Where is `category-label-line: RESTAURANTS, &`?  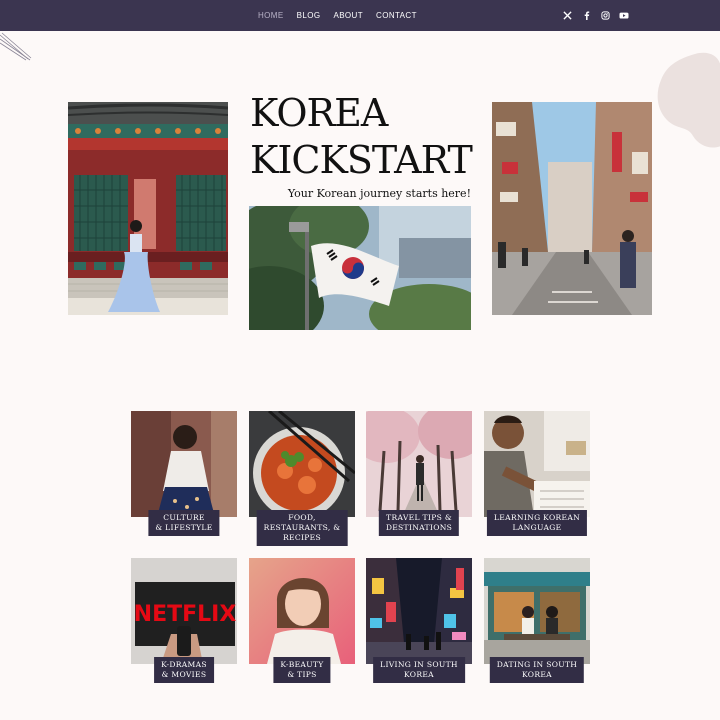 category-label-line: RESTAURANTS, & is located at coordinates (302, 527).